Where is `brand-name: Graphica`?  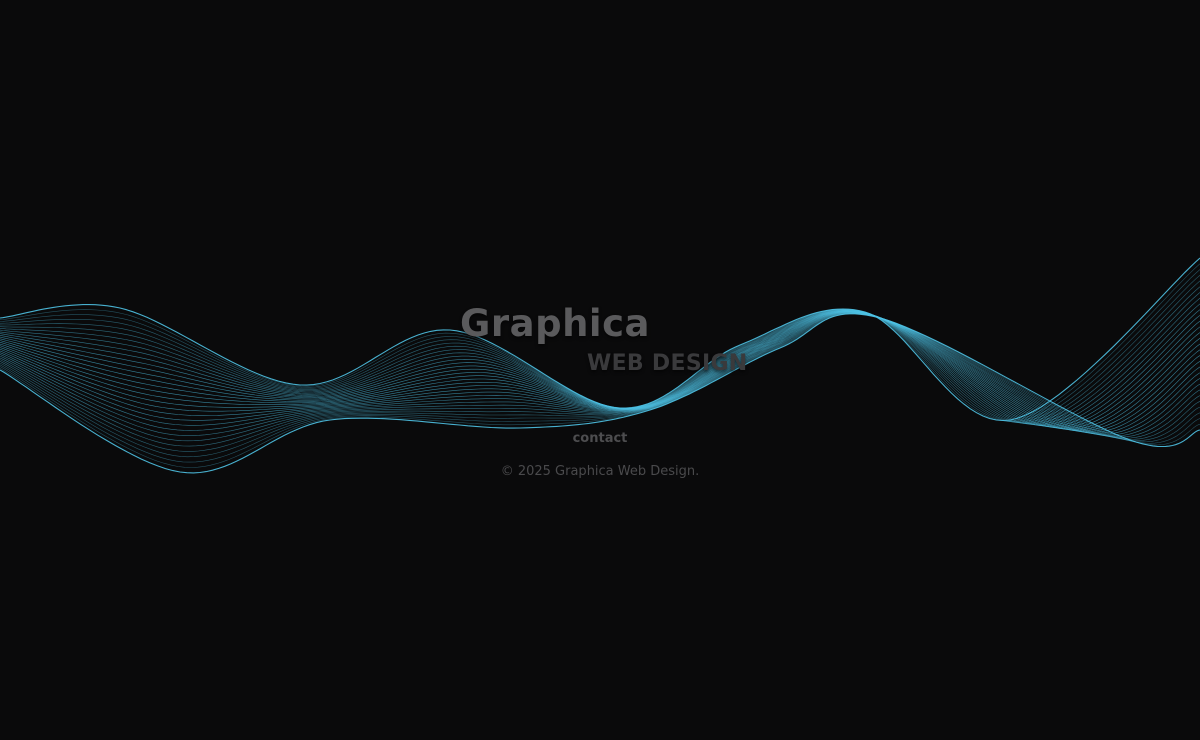 brand-name: Graphica is located at coordinates (555, 323).